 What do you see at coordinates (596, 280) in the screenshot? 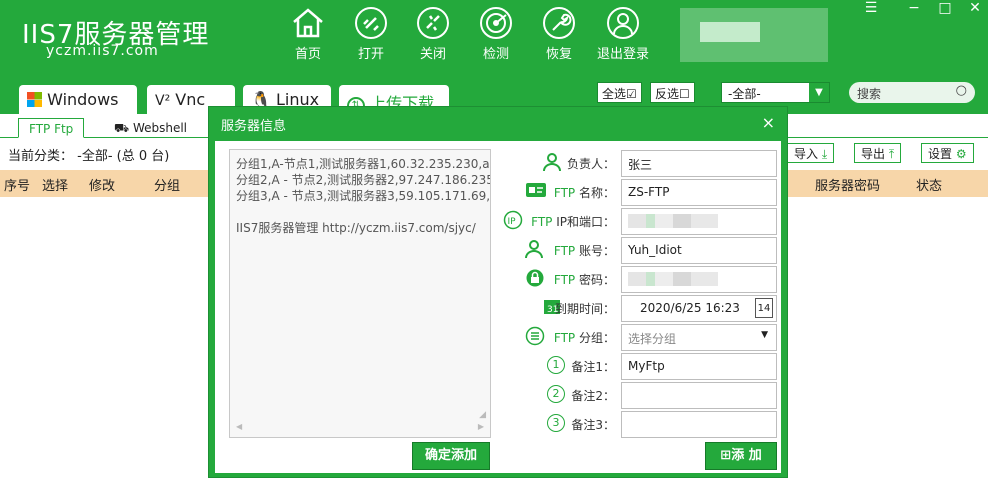
I see `field-label-text: 密码：` at bounding box center [596, 280].